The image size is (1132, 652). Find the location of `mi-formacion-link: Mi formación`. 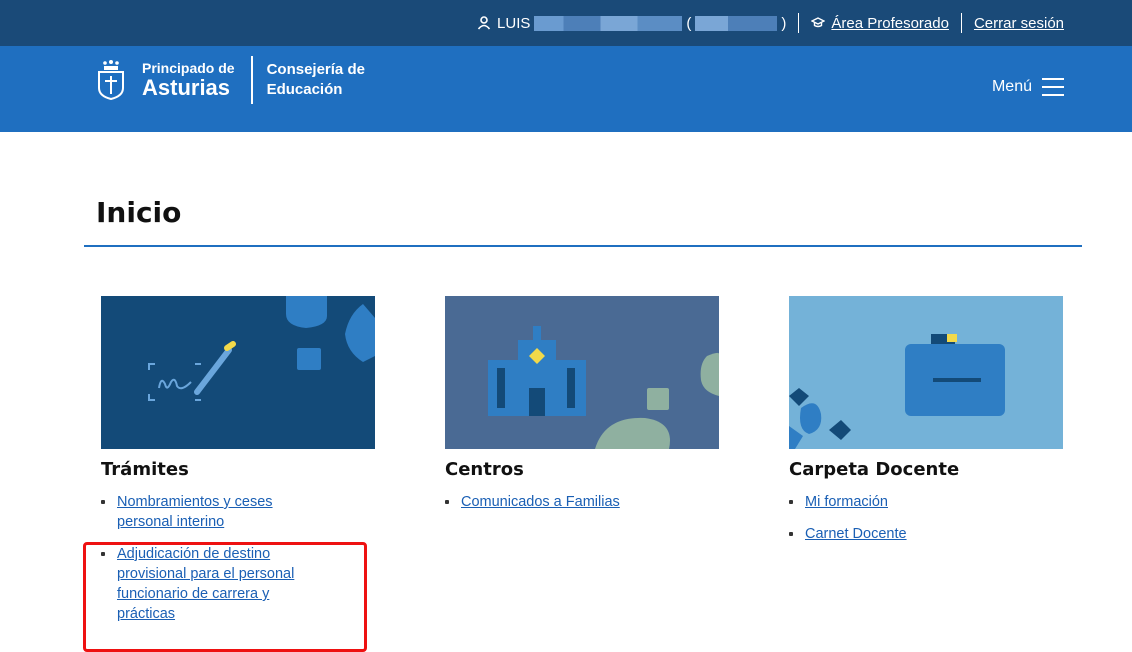

mi-formacion-link: Mi formación is located at coordinates (846, 502).